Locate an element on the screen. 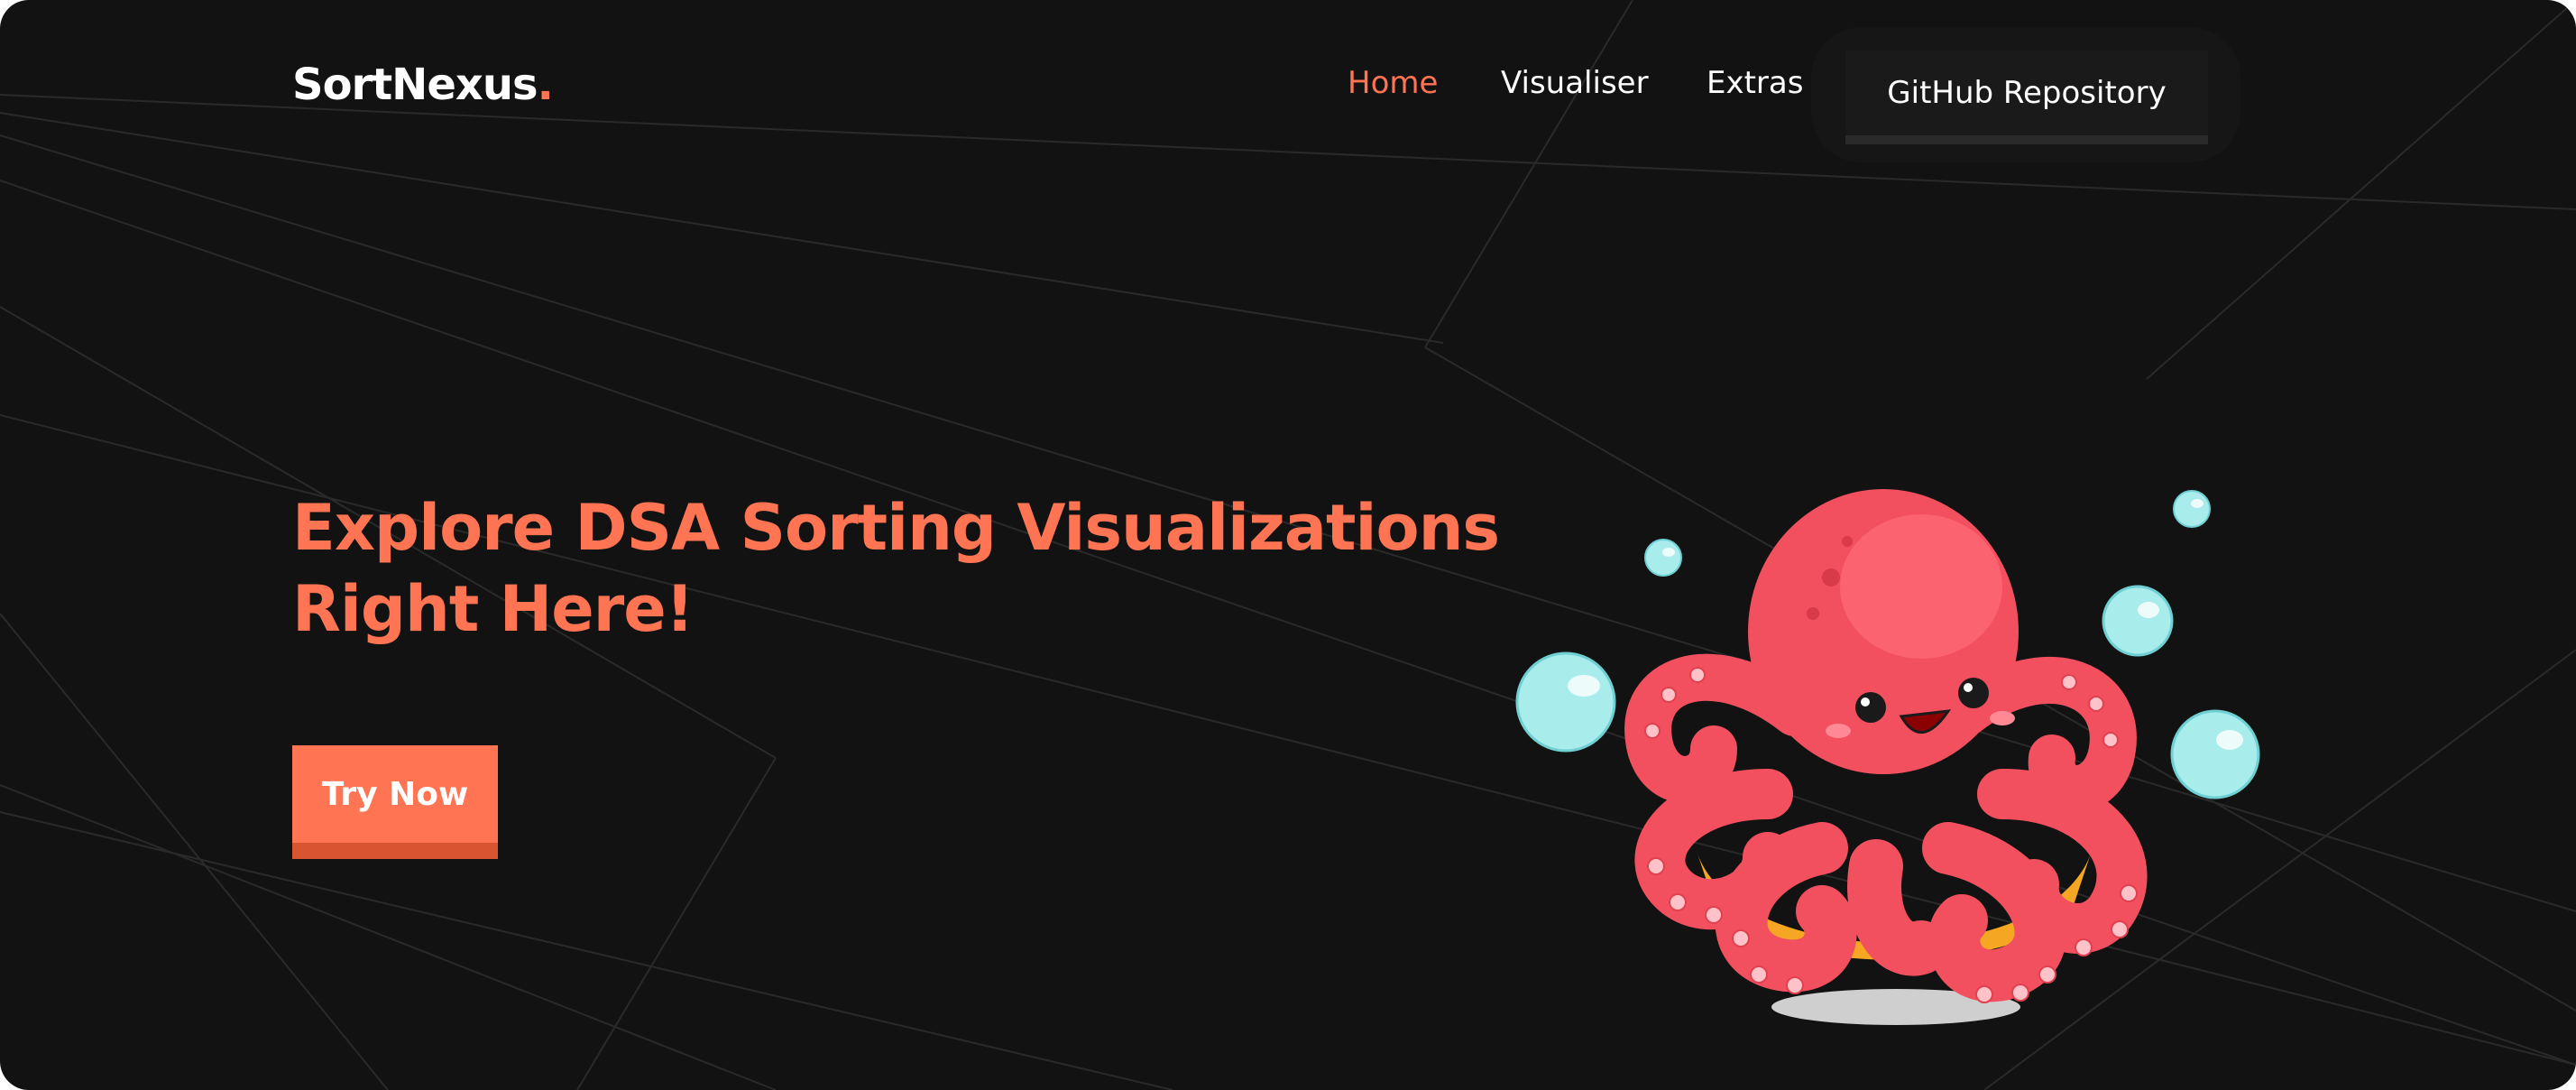 This screenshot has width=2576, height=1090. nav-link-extras: Extras is located at coordinates (1755, 83).